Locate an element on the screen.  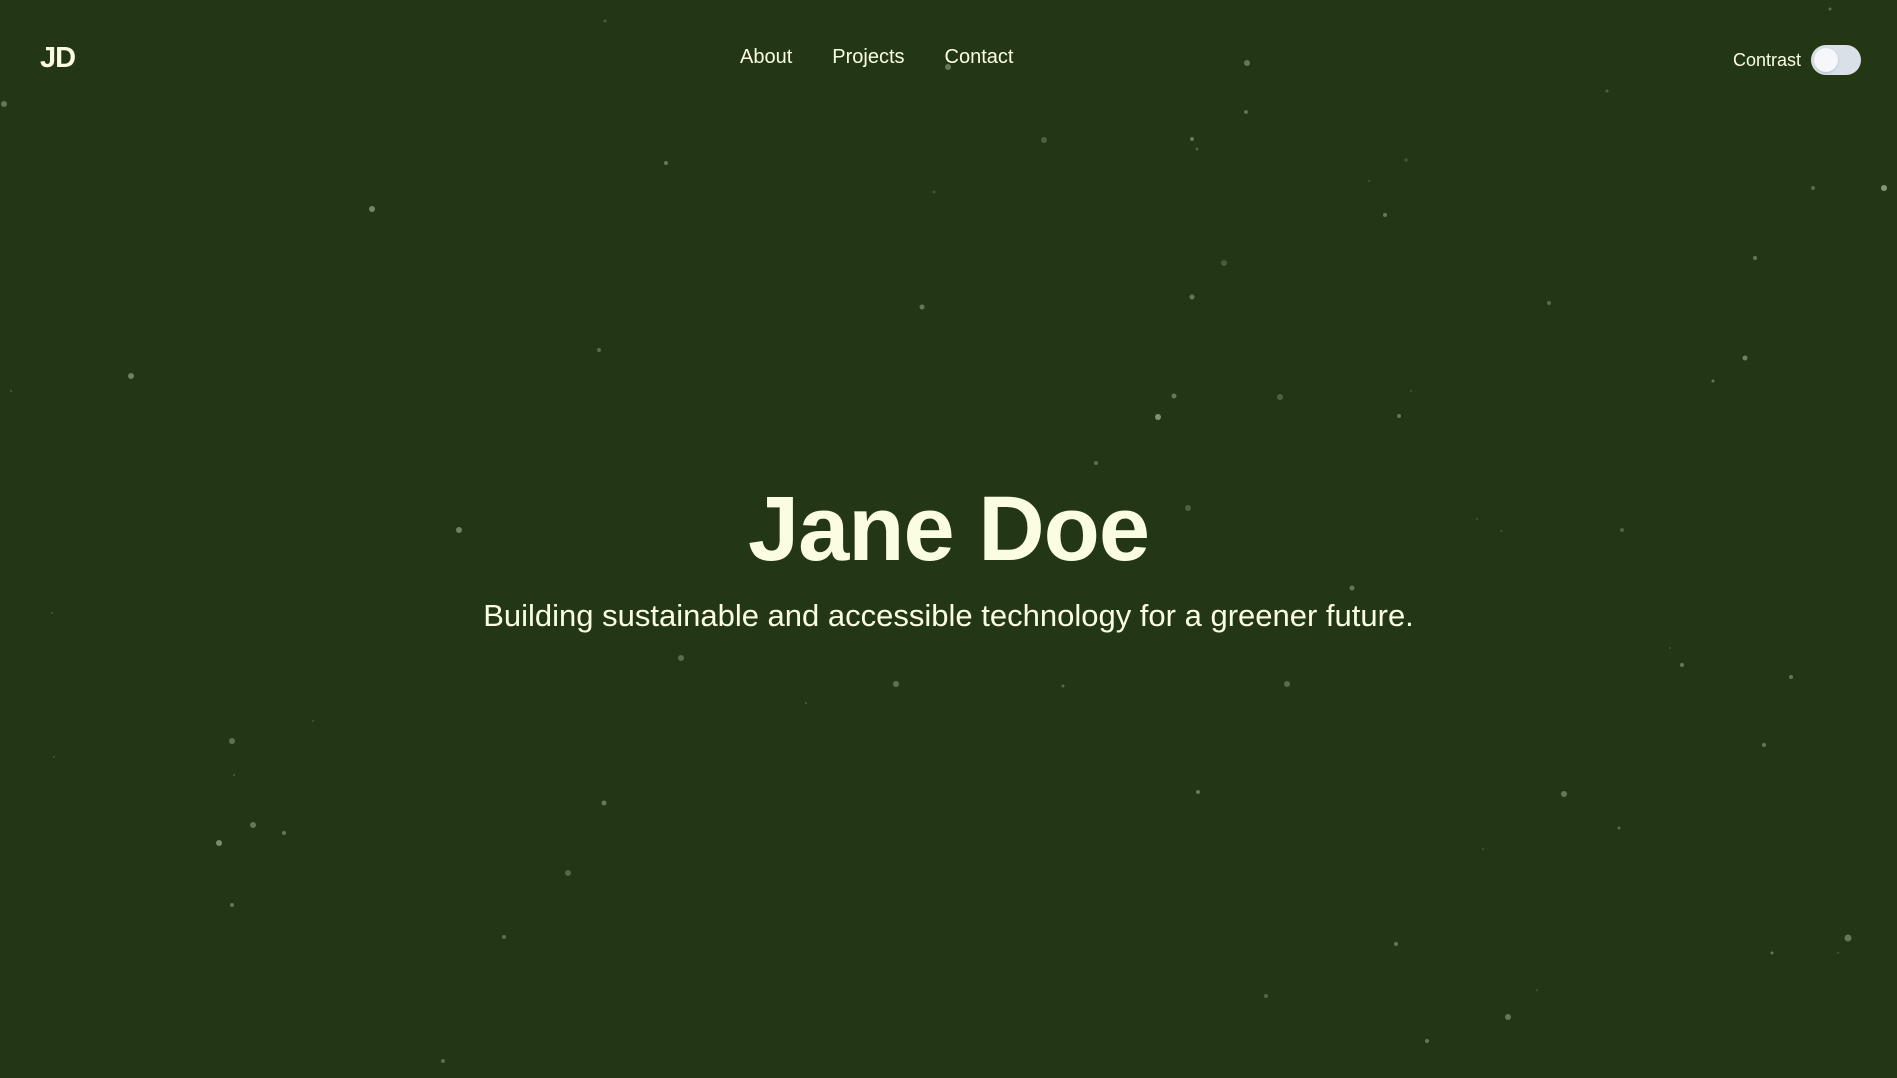
site-header: JD About Projects Contact Contrast is located at coordinates (948, 60).